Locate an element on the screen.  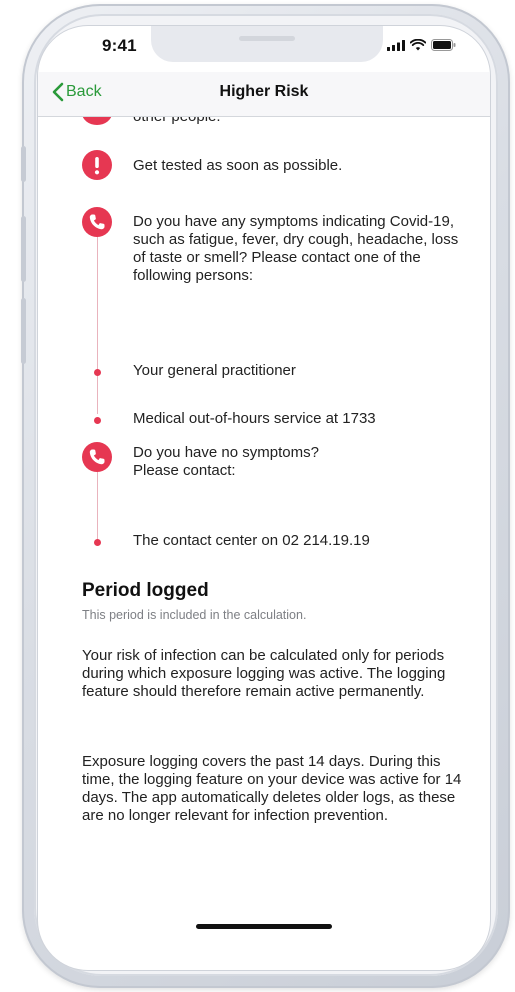
page-title: Higher Risk is located at coordinates (264, 91).